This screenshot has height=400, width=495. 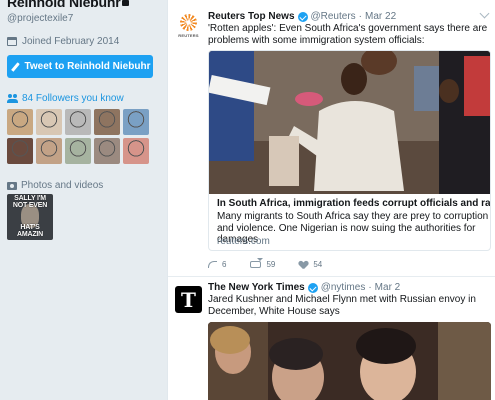 I want to click on retweet-button: 59, so click(x=263, y=263).